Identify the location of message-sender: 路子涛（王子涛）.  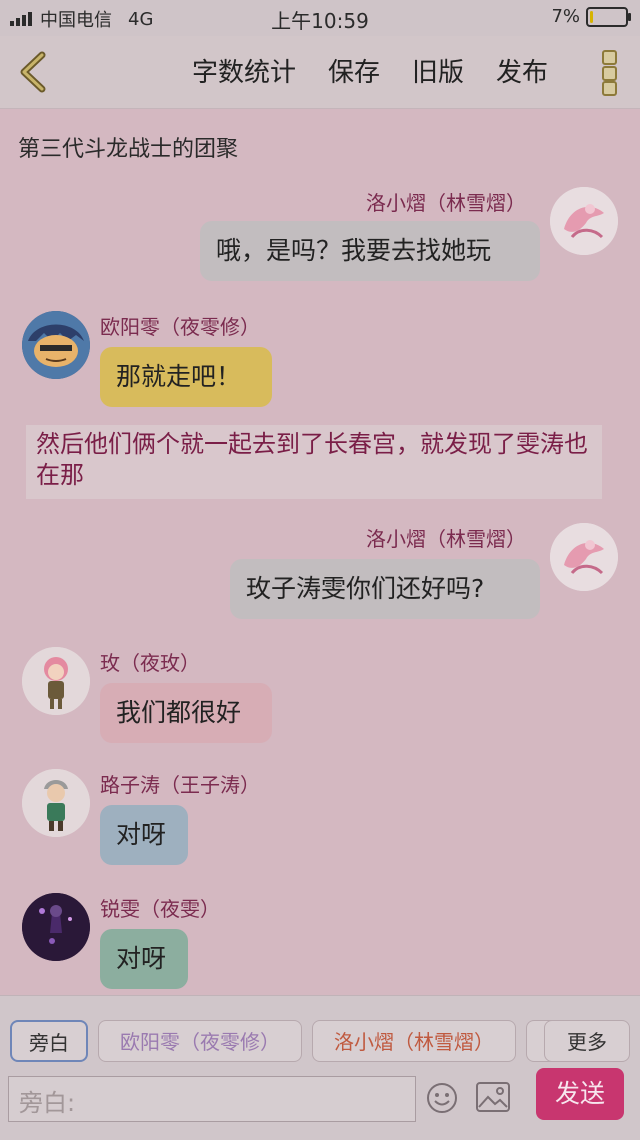
(180, 785).